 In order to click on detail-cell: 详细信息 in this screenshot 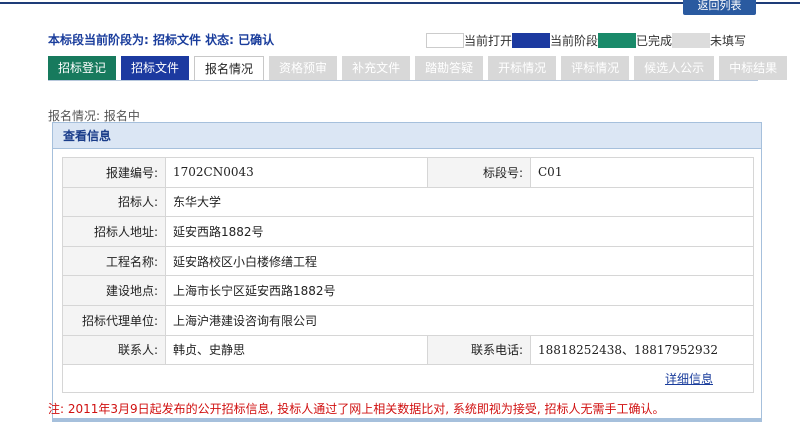, I will do `click(408, 379)`.